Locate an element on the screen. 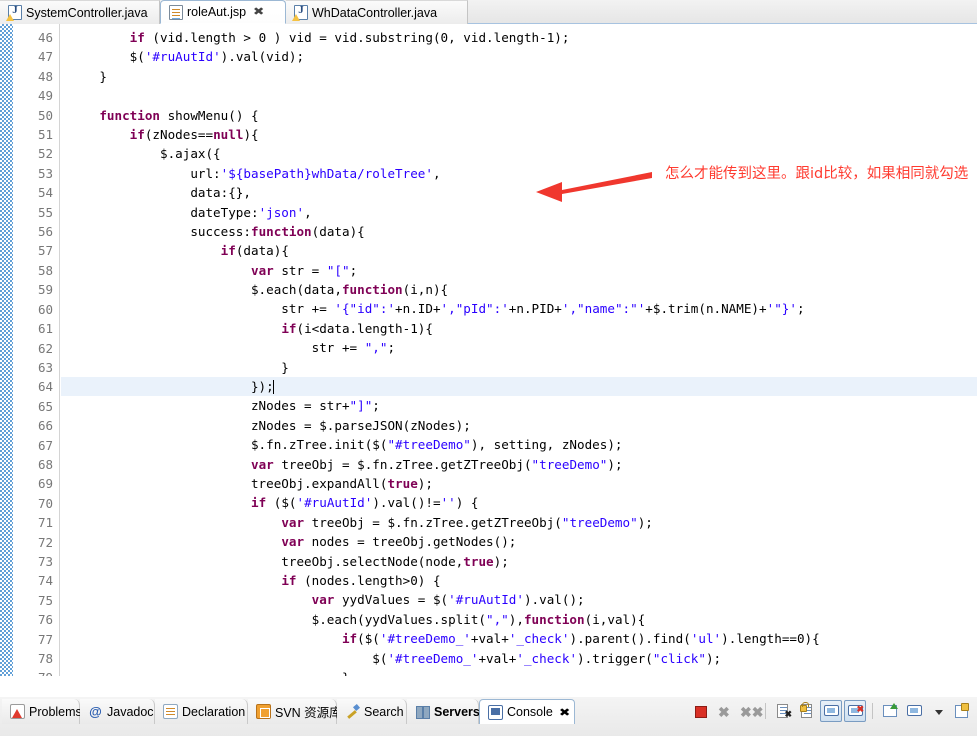 Image resolution: width=977 pixels, height=736 pixels. string-token: '${basePath}whData/roleTree' is located at coordinates (326, 173).